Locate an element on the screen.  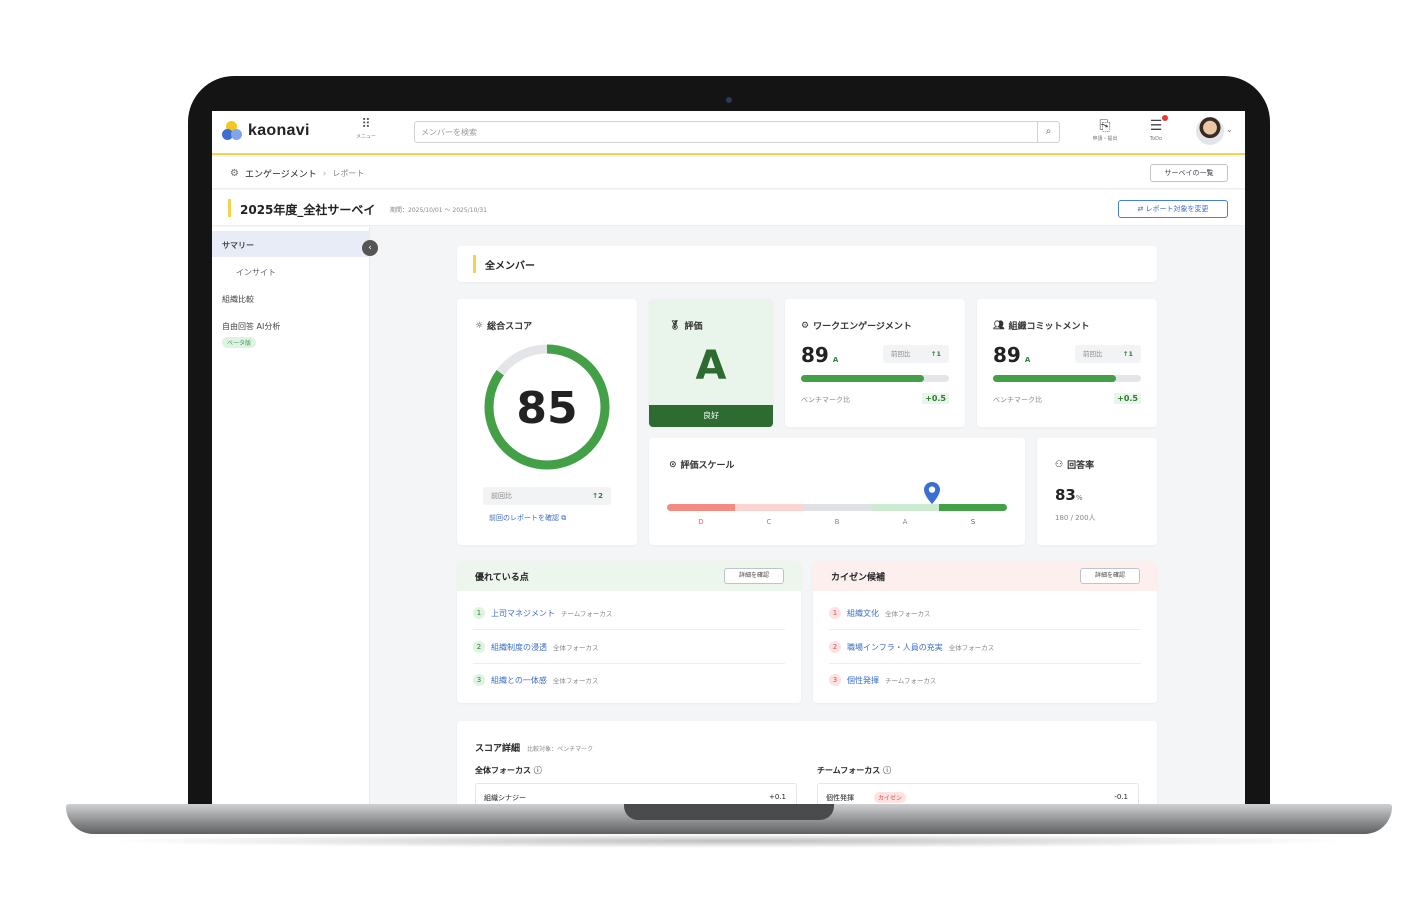
list-item: 2 組織制度の浸透 全体フォーカス is located at coordinates (536, 647).